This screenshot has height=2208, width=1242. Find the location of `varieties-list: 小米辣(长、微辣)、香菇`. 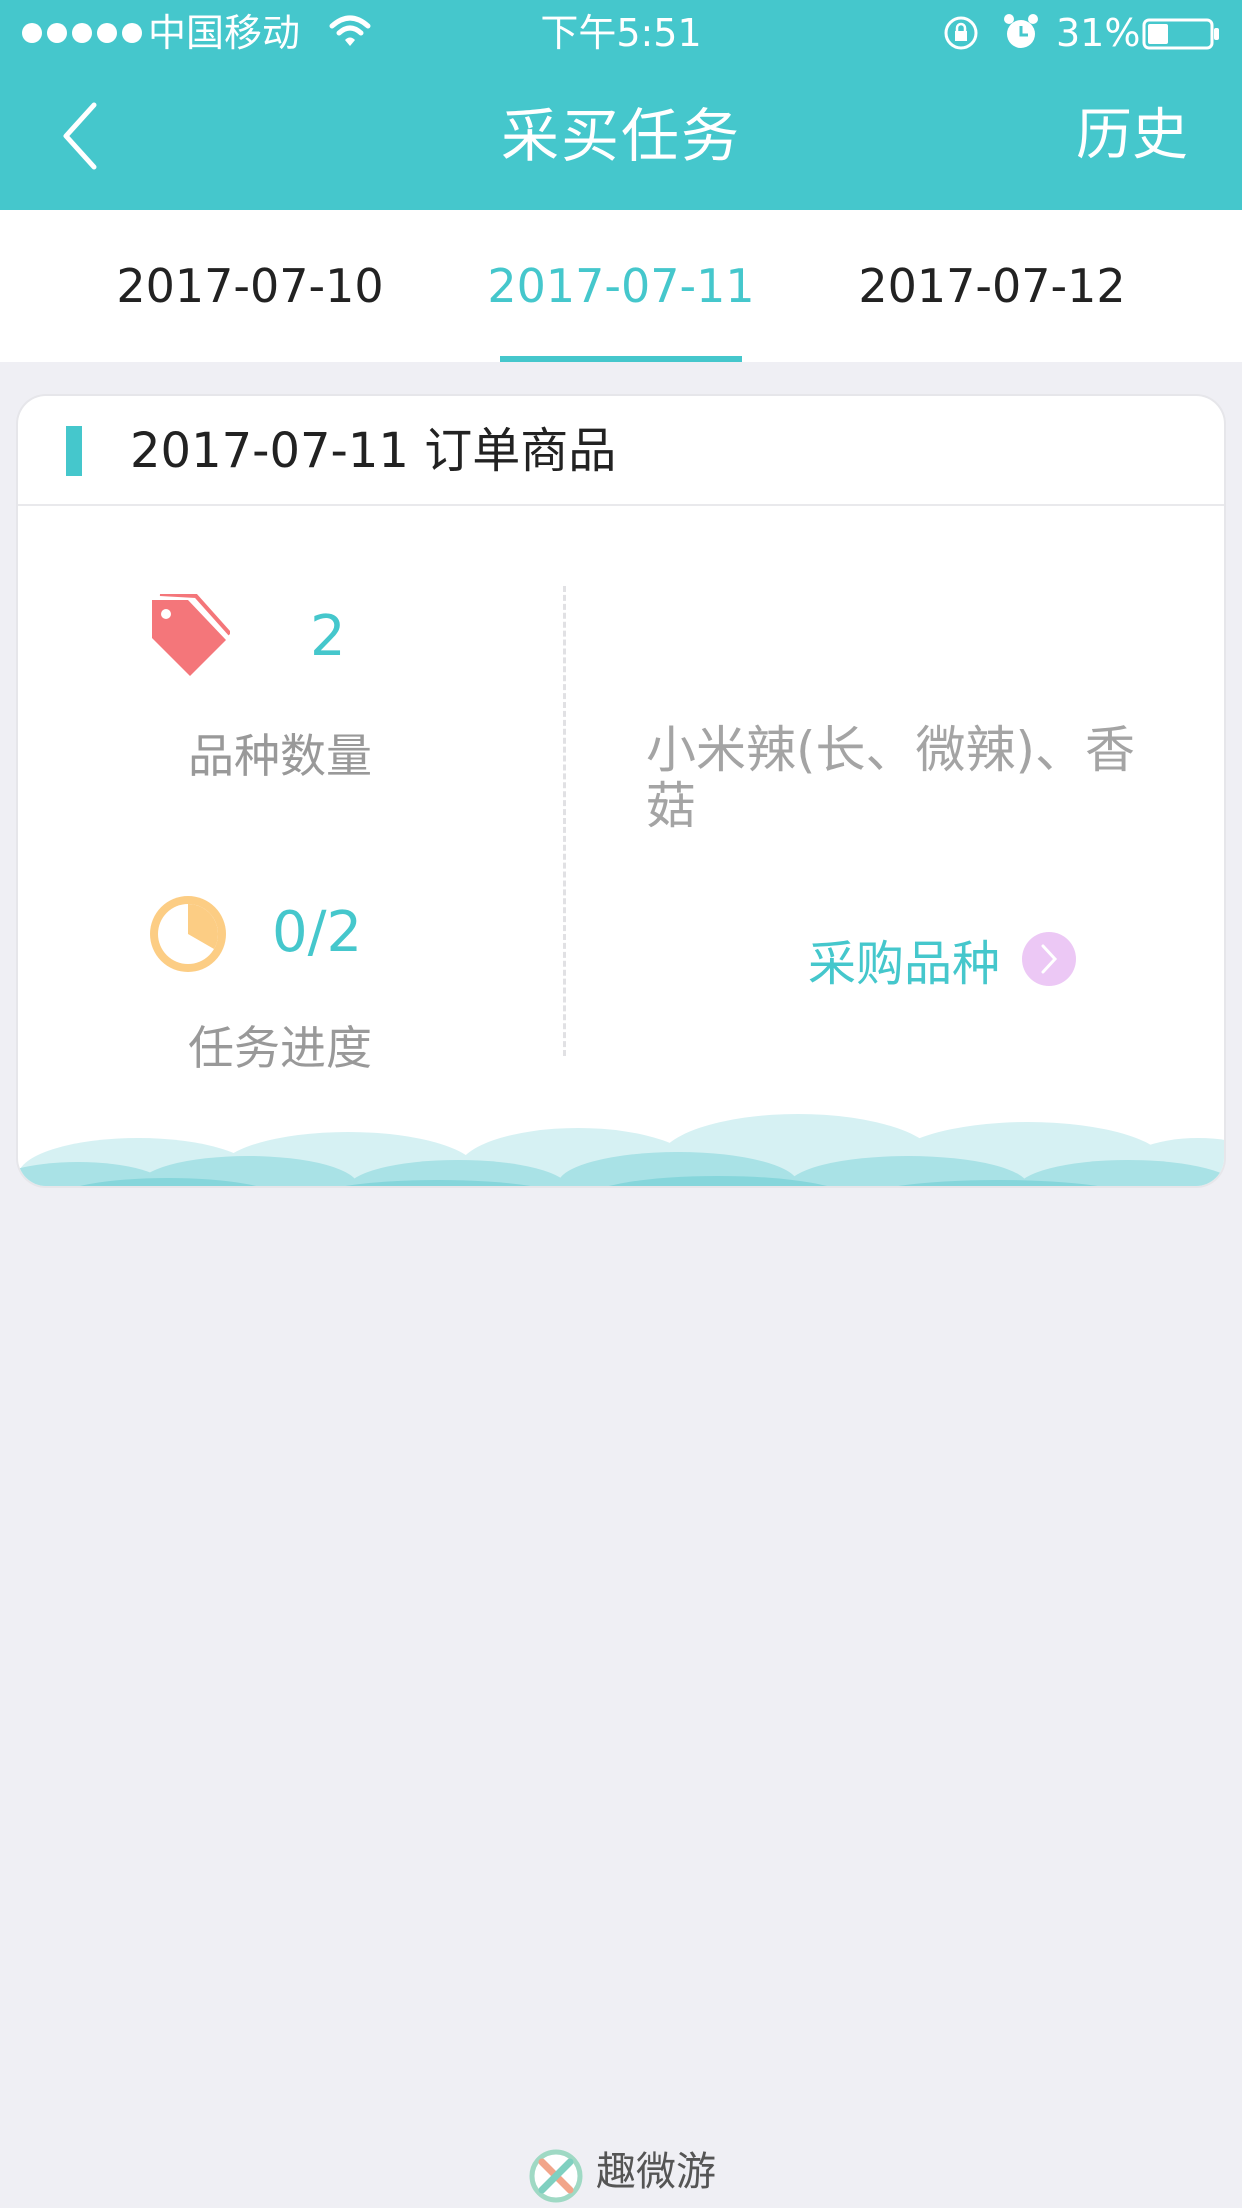

varieties-list: 小米辣(长、微辣)、香菇 is located at coordinates (891, 778).